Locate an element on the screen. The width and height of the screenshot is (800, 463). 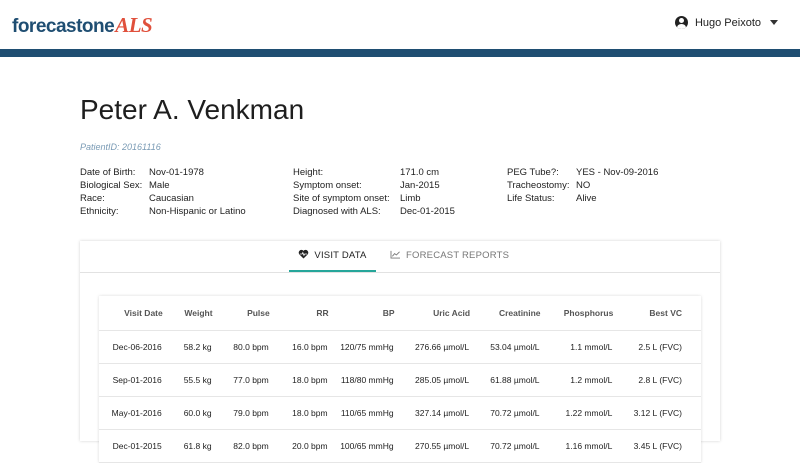
tab-bar: VISIT DATA FORECAST REPORTS is located at coordinates (400, 257).